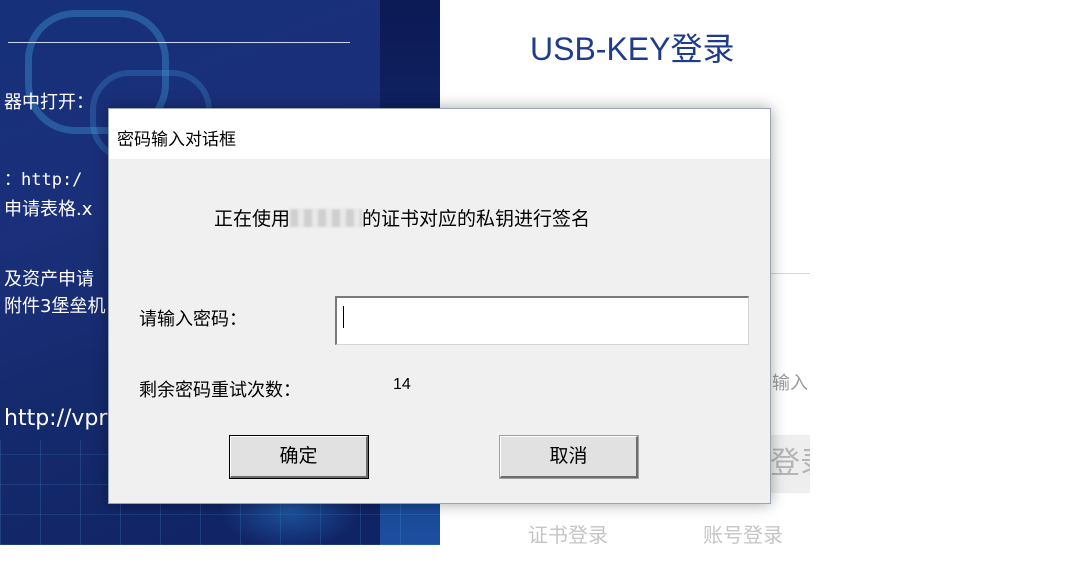 This screenshot has height=565, width=1074. What do you see at coordinates (568, 533) in the screenshot?
I see `tab-certificate-login: 证书登录` at bounding box center [568, 533].